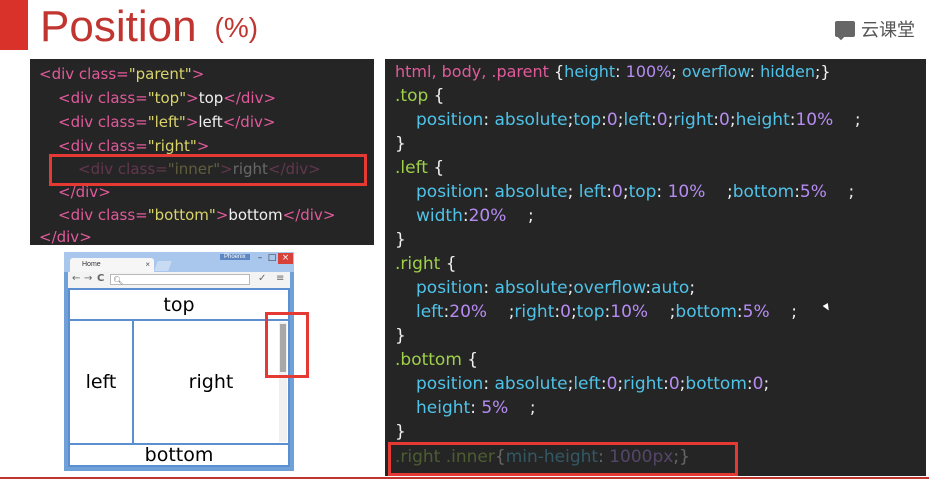  Describe the element at coordinates (179, 262) in the screenshot. I see `browser-titlebar: Home × Phoenix – □ ×` at that location.